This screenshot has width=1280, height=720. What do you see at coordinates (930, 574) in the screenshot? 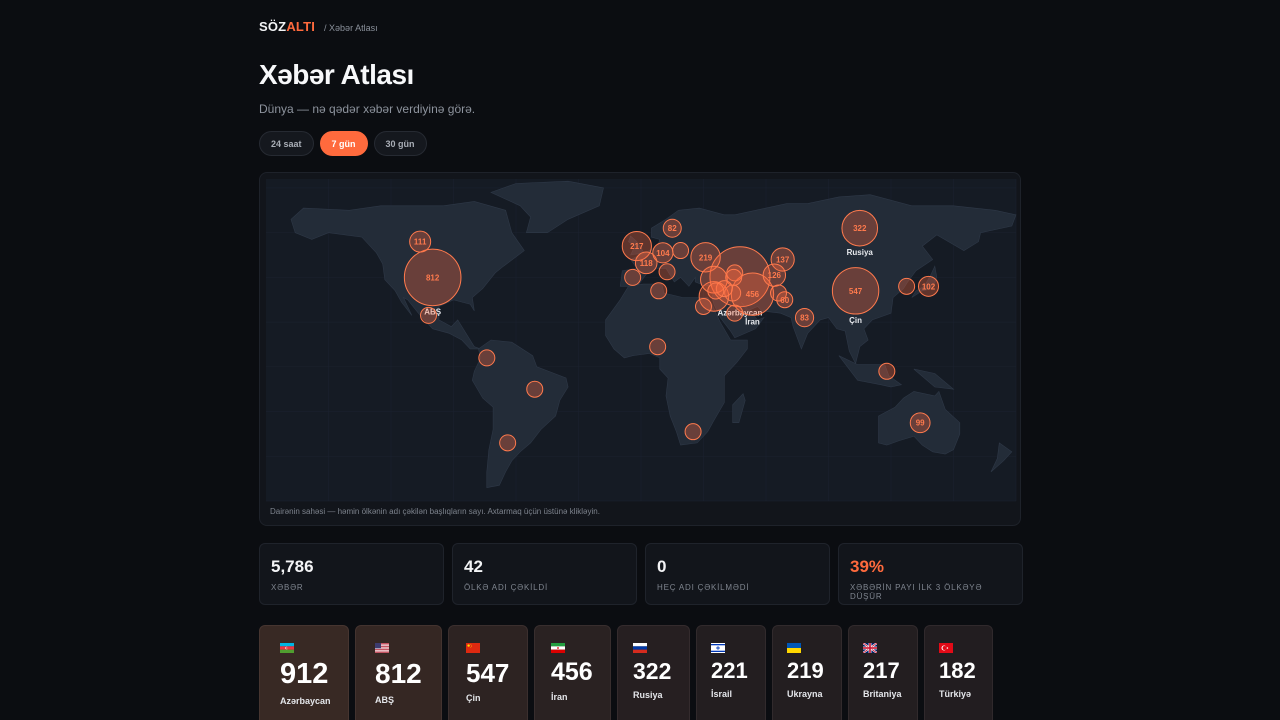
I see `stat-top3-share: 39% XƏBƏRİN PAYI İLK 3 ÖLKƏYƏ DÜŞÜR` at bounding box center [930, 574].